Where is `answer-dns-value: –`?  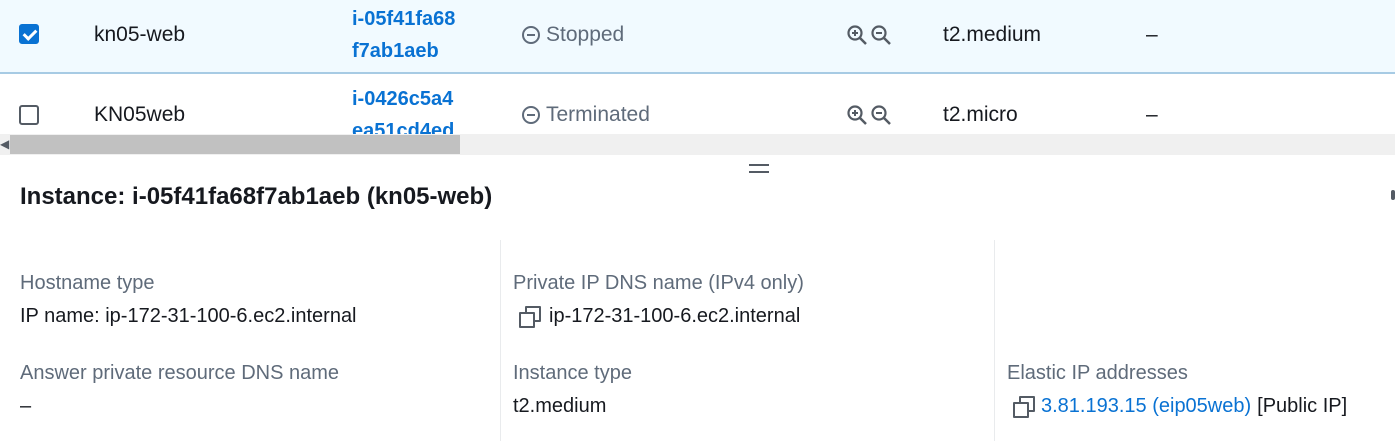 answer-dns-value: – is located at coordinates (26, 406).